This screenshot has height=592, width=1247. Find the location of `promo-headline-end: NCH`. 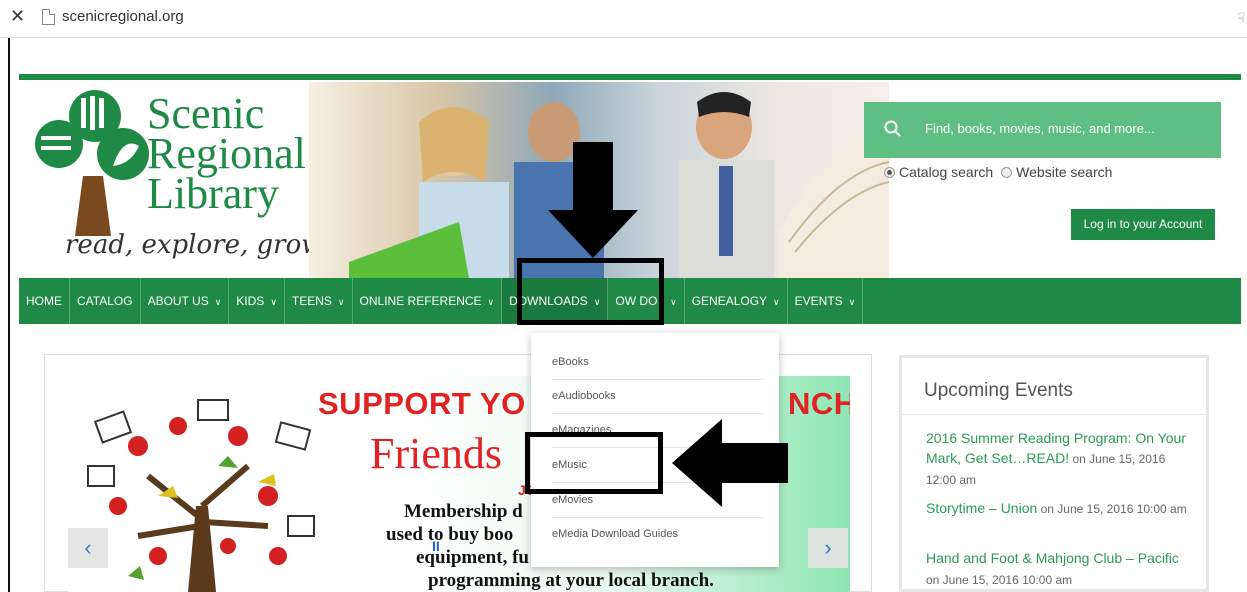

promo-headline-end: NCH is located at coordinates (819, 403).